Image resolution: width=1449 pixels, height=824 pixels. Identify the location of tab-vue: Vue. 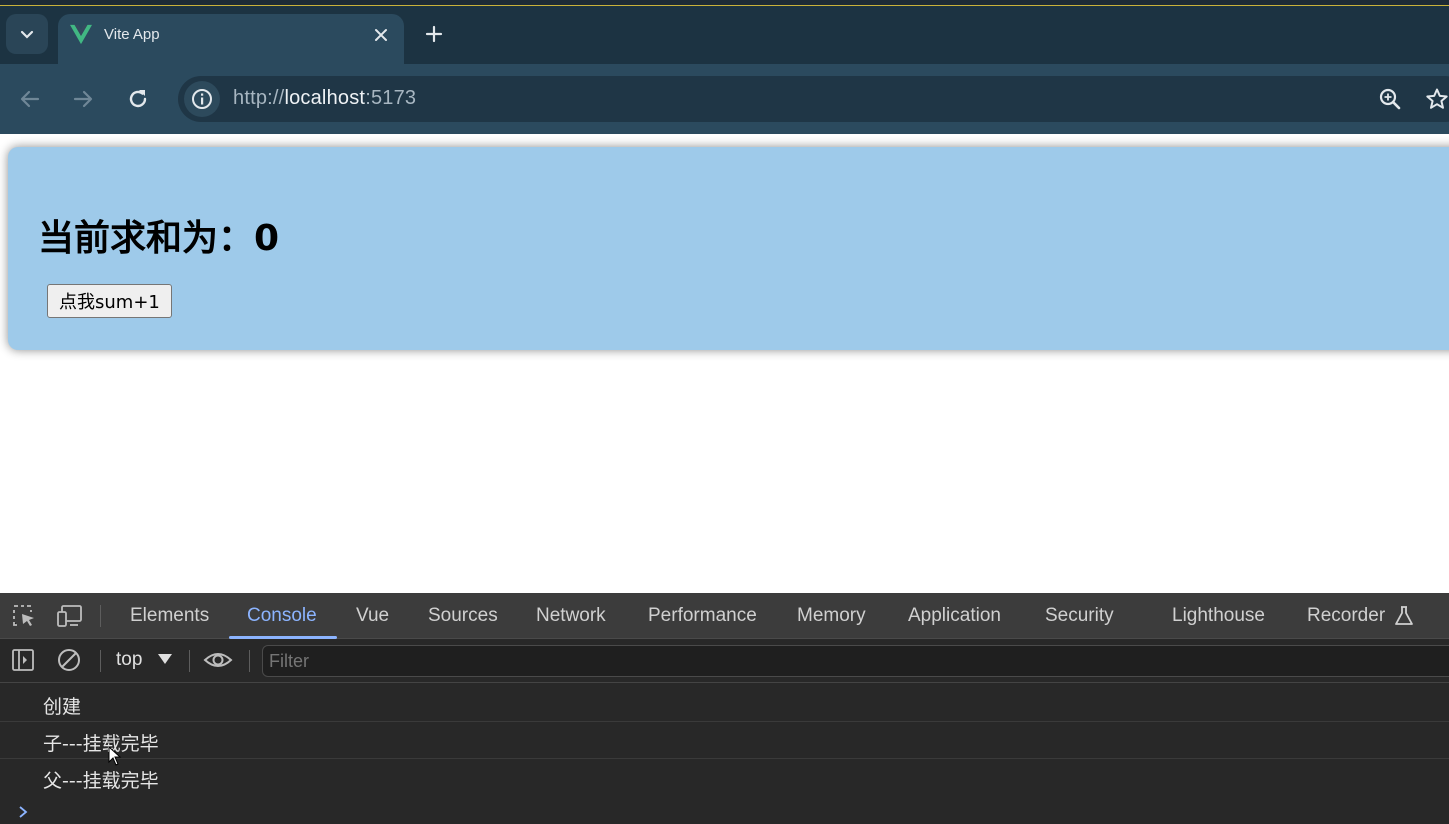
(372, 616).